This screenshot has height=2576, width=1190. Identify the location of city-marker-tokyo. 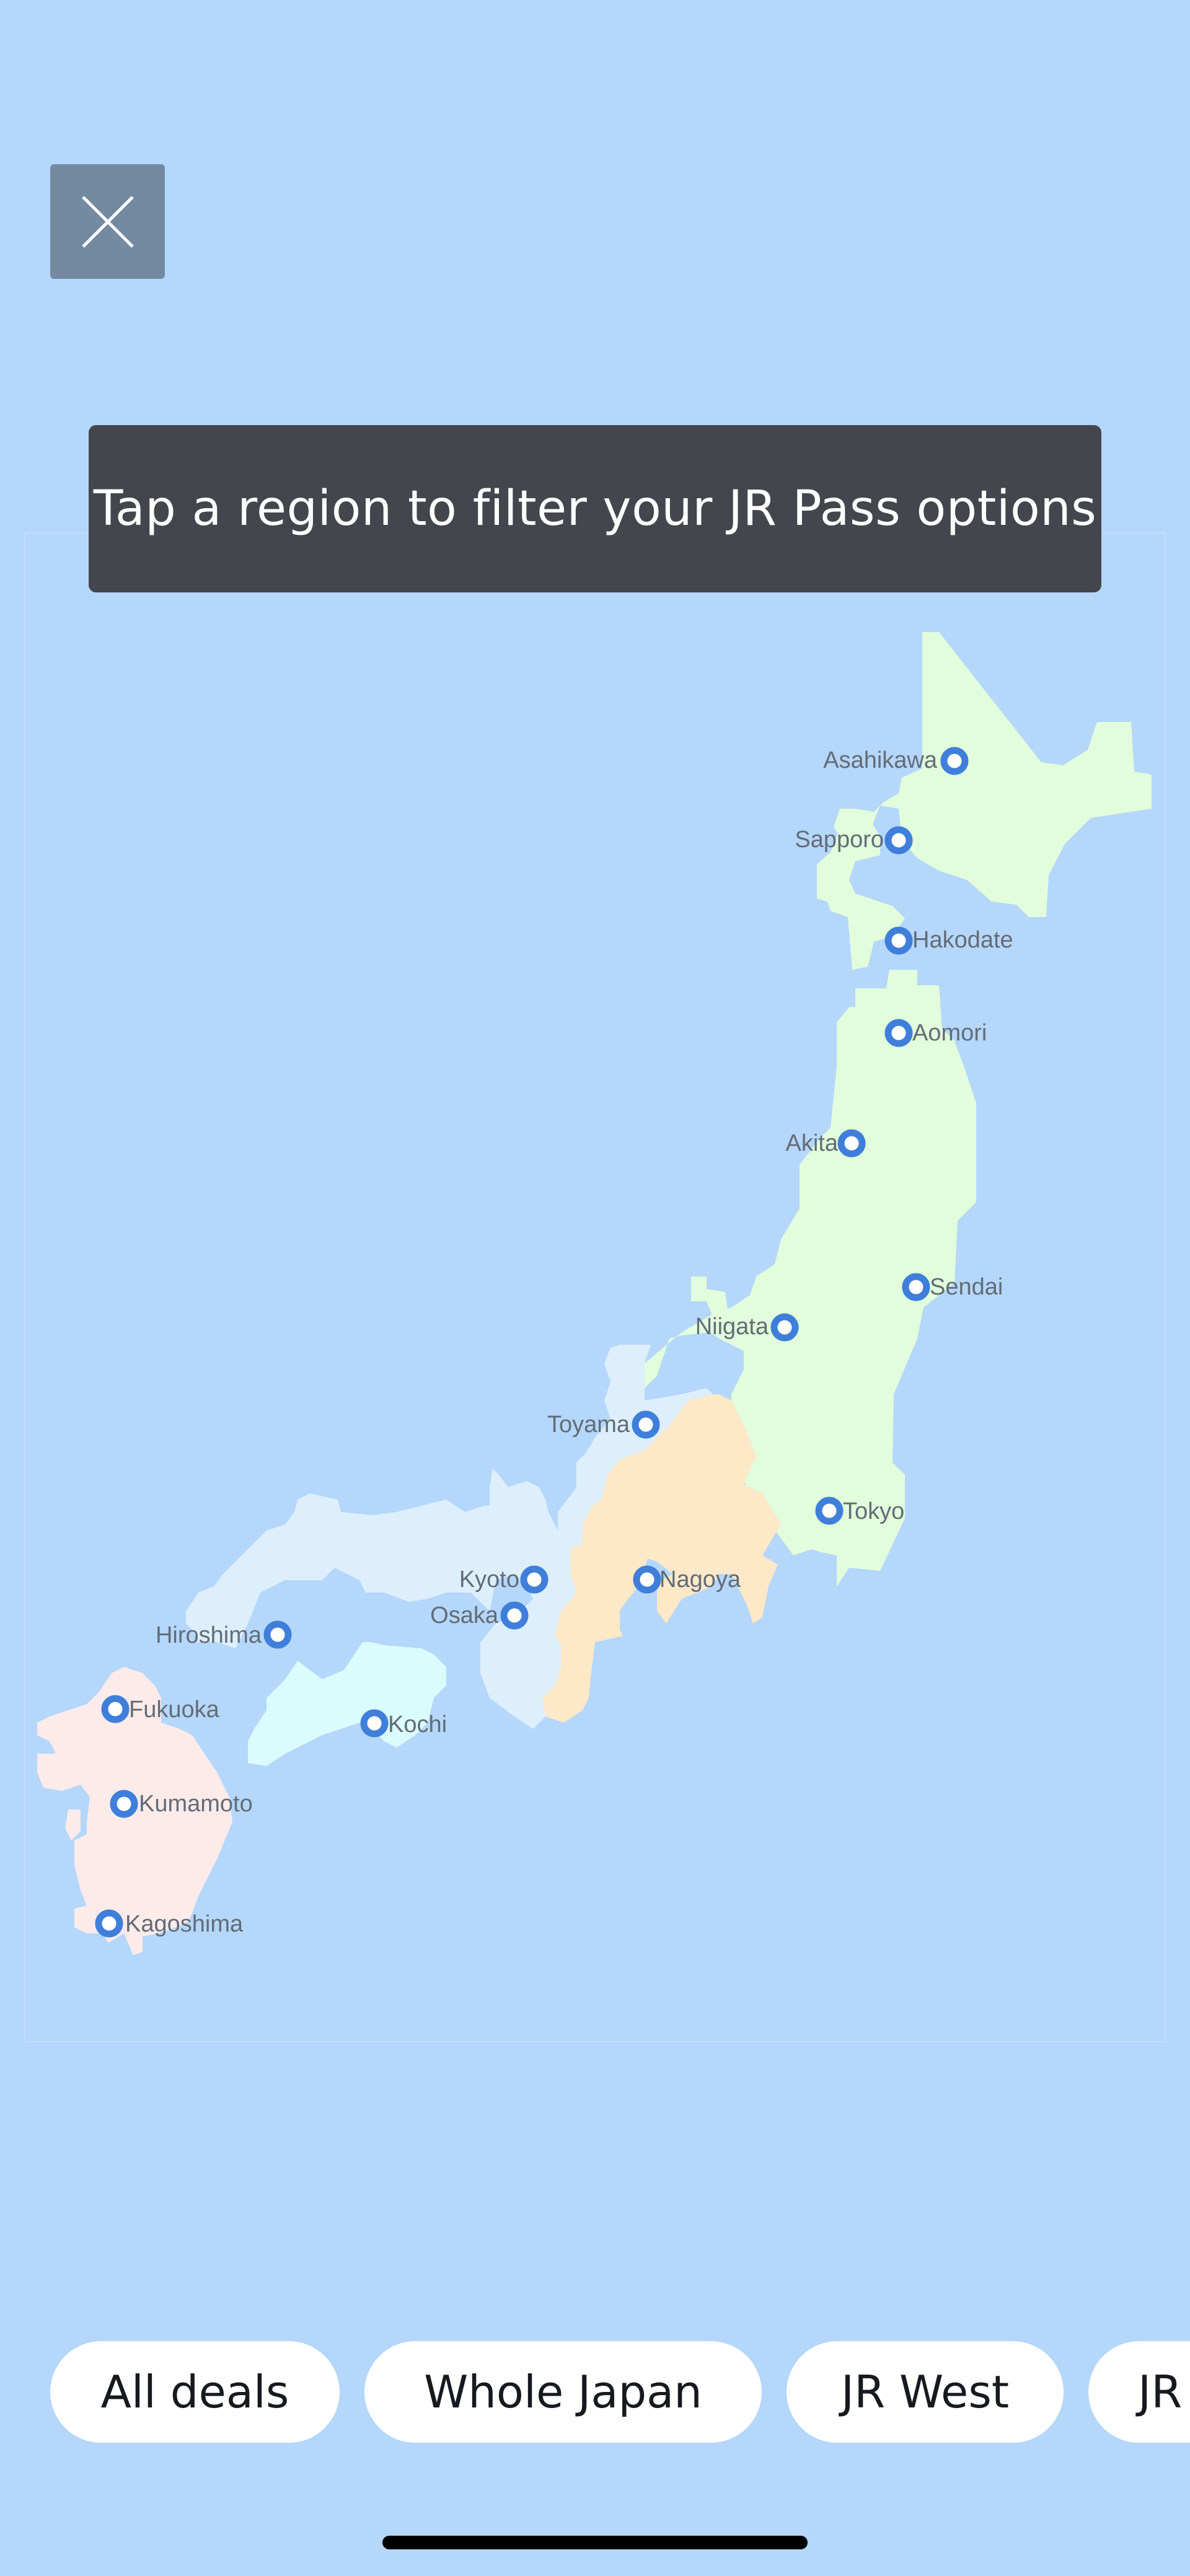
(829, 1511).